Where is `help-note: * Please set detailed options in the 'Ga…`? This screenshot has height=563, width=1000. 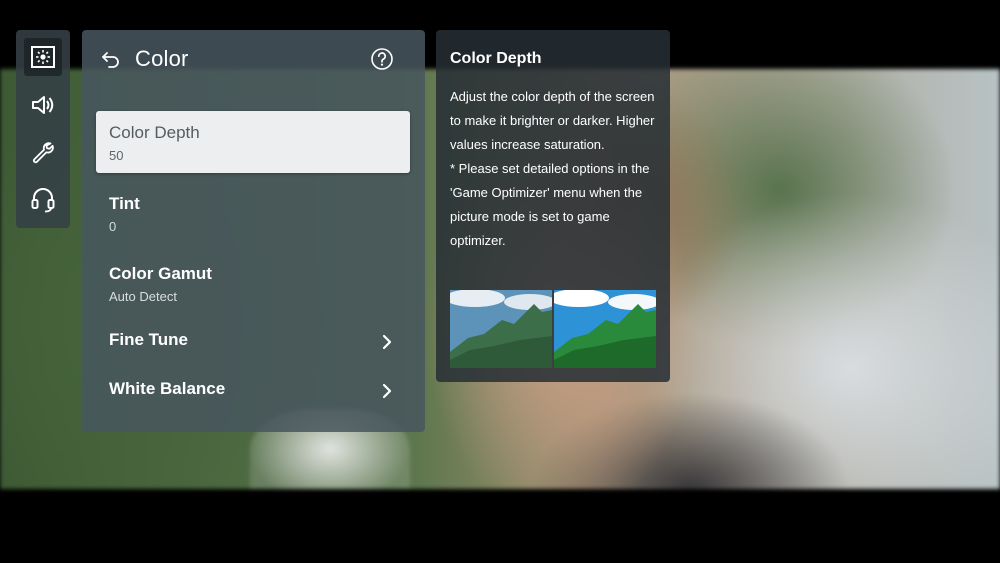
help-note: * Please set detailed options in the 'Ga… is located at coordinates (550, 204).